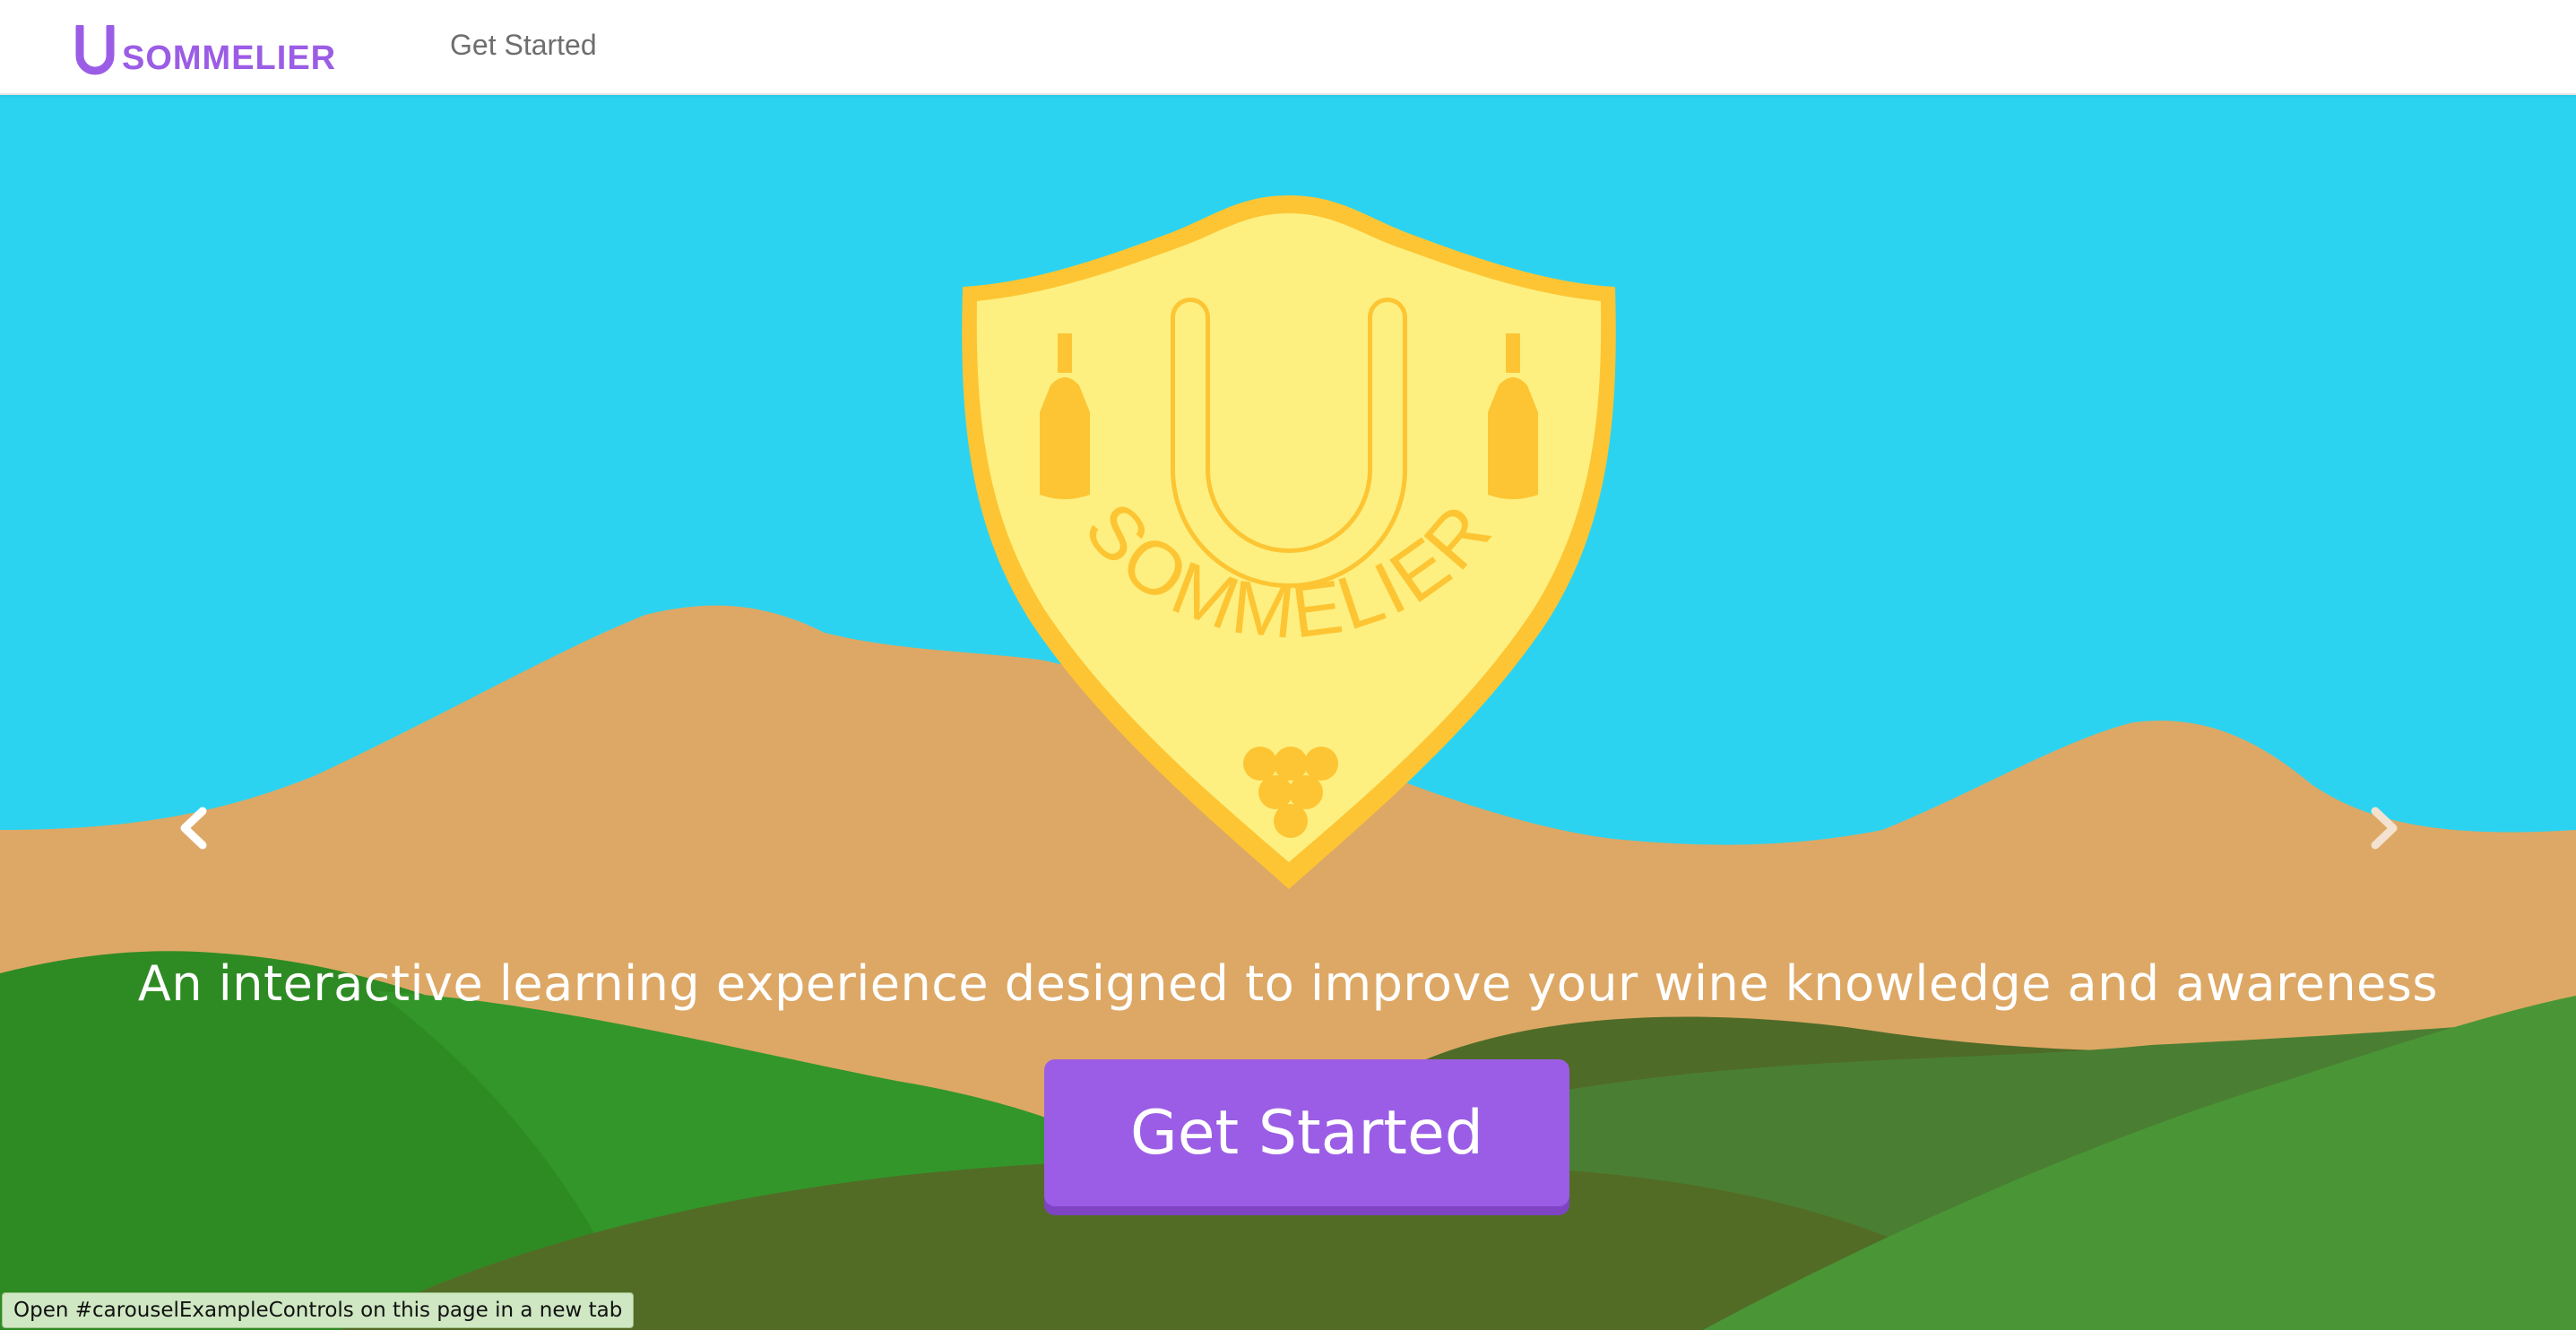 This screenshot has height=1330, width=2576. I want to click on brand-logo: SOMMELIER, so click(204, 47).